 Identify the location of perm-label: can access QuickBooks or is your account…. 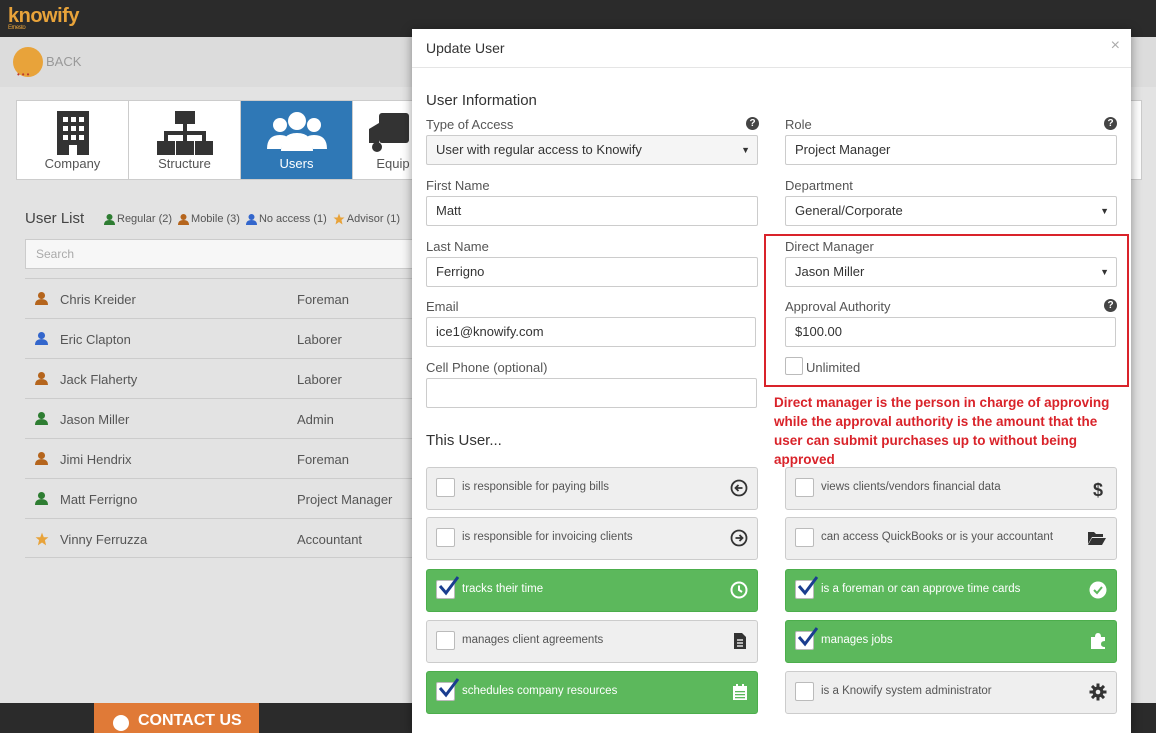
(937, 537).